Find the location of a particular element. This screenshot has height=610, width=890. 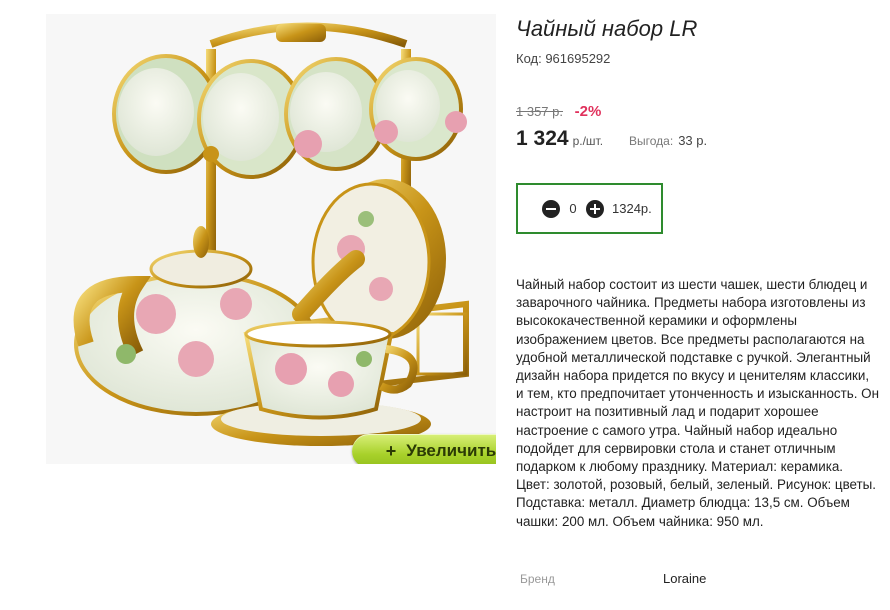

old-price: 1 357 р. is located at coordinates (539, 111).